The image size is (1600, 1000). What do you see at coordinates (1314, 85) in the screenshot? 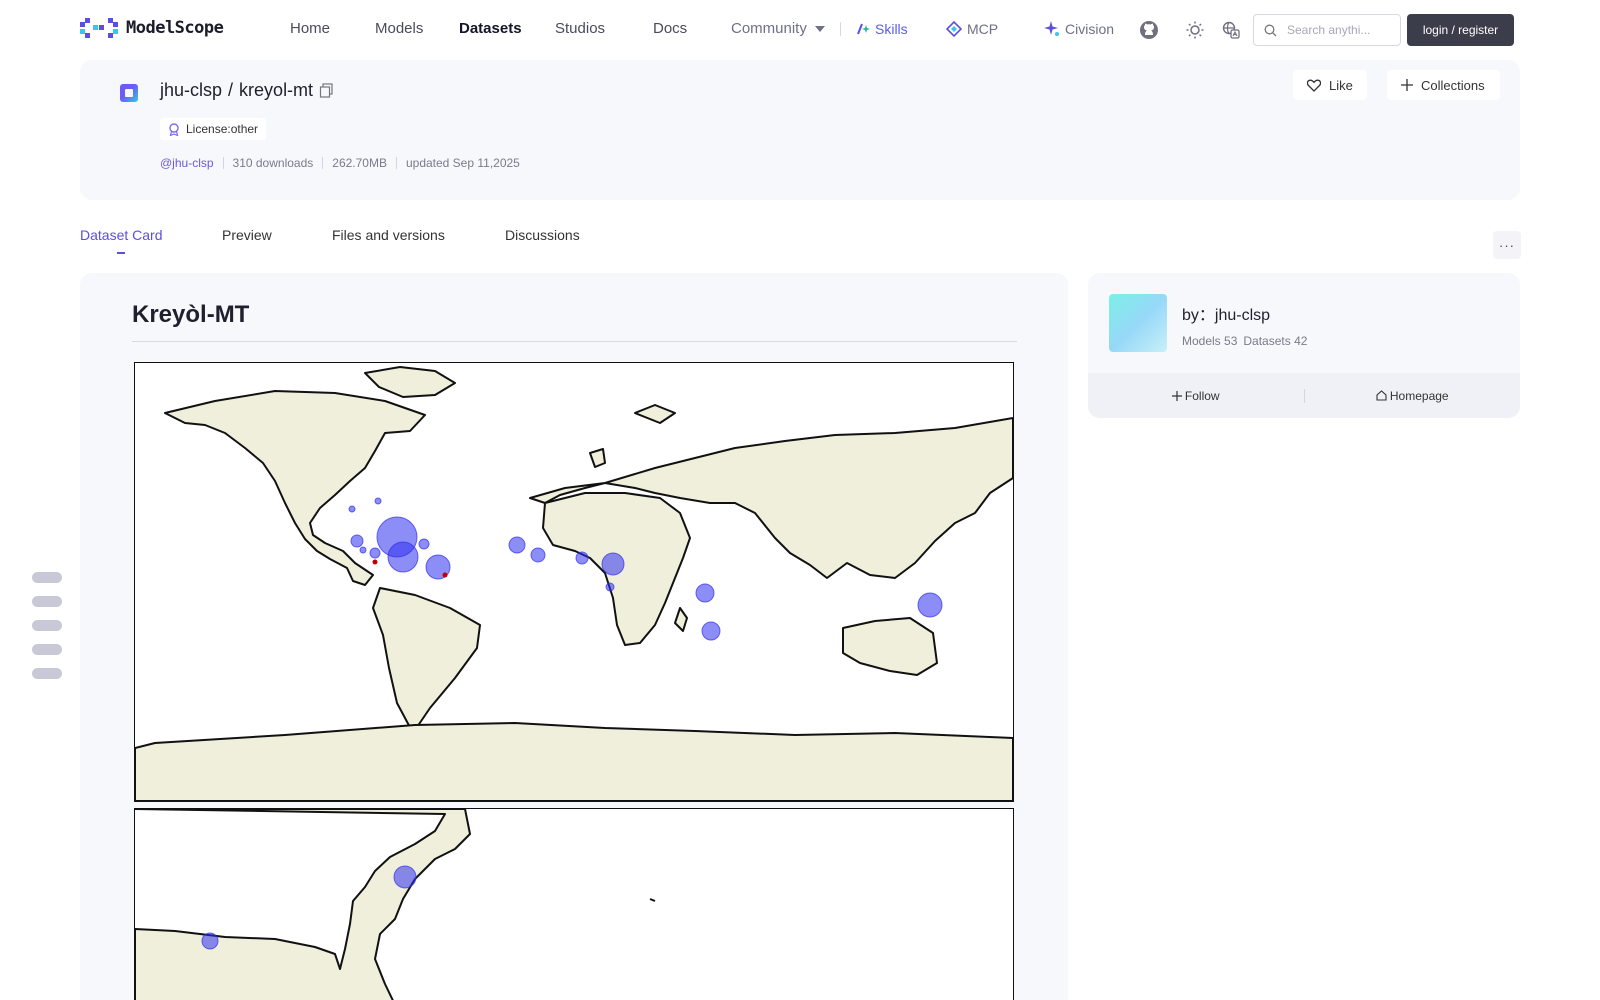
I see `heart-icon` at bounding box center [1314, 85].